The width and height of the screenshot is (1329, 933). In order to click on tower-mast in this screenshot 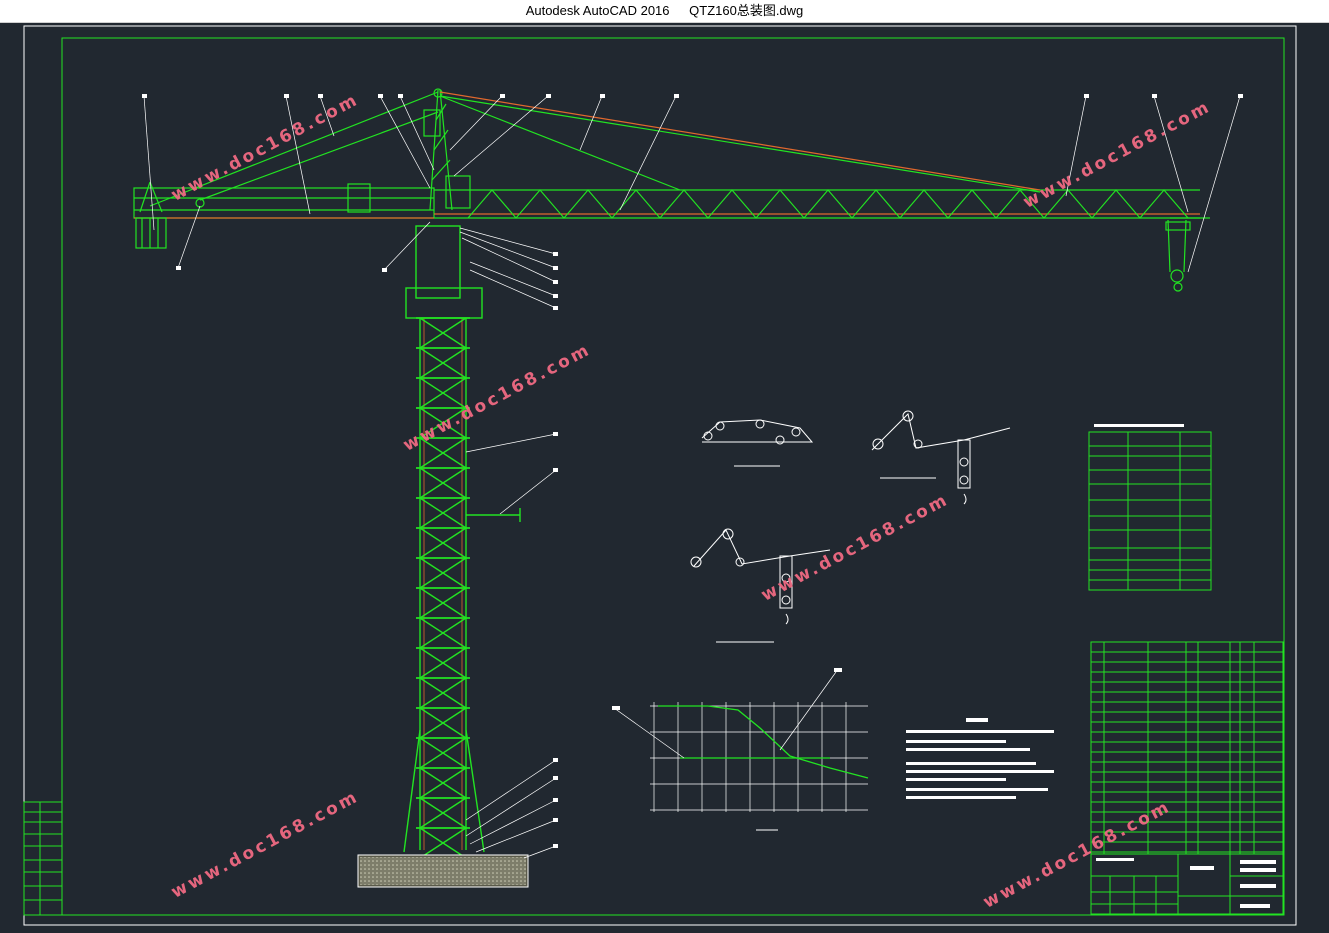, I will do `click(462, 542)`.